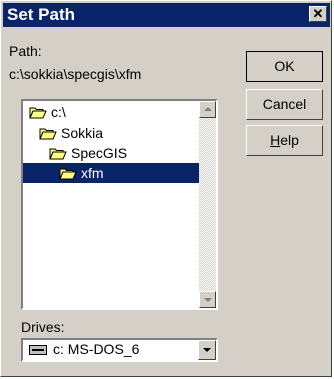 Image resolution: width=334 pixels, height=379 pixels. What do you see at coordinates (47, 112) in the screenshot?
I see `directory-item-root: c:\` at bounding box center [47, 112].